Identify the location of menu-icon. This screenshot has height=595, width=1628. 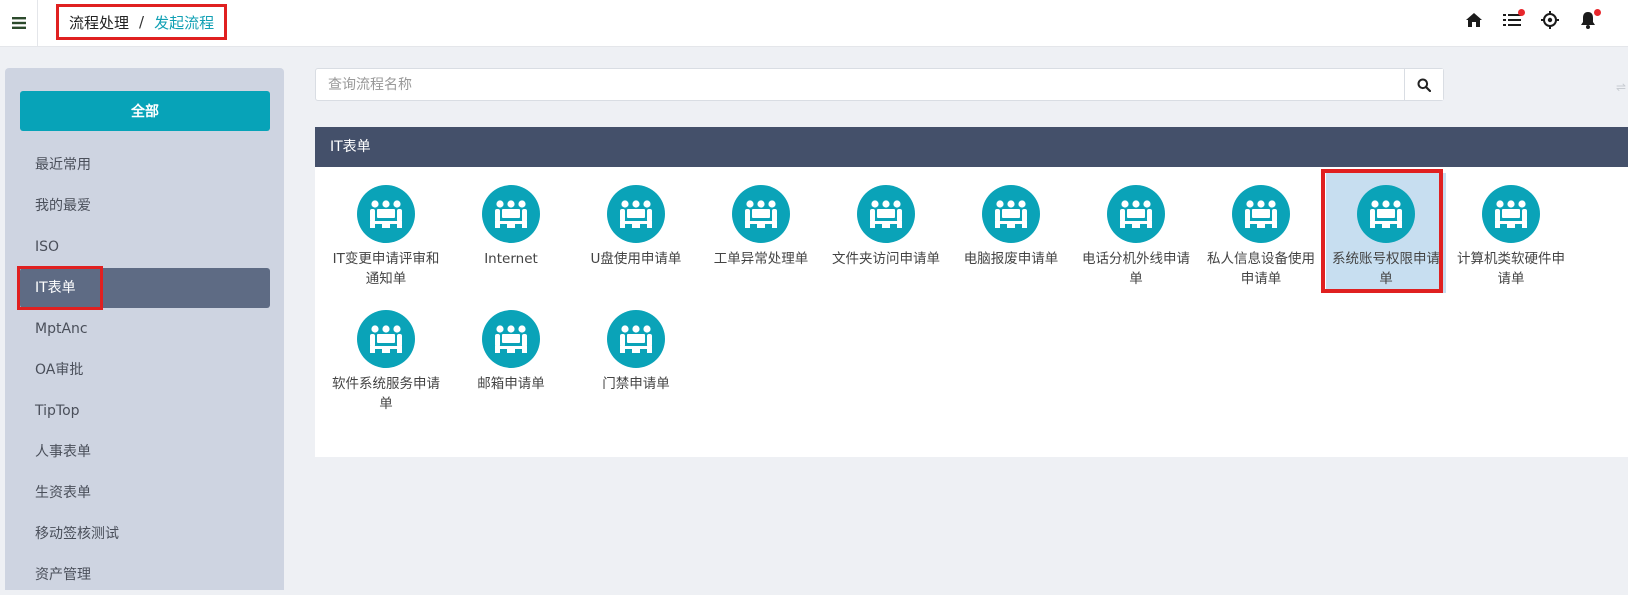
(18, 23).